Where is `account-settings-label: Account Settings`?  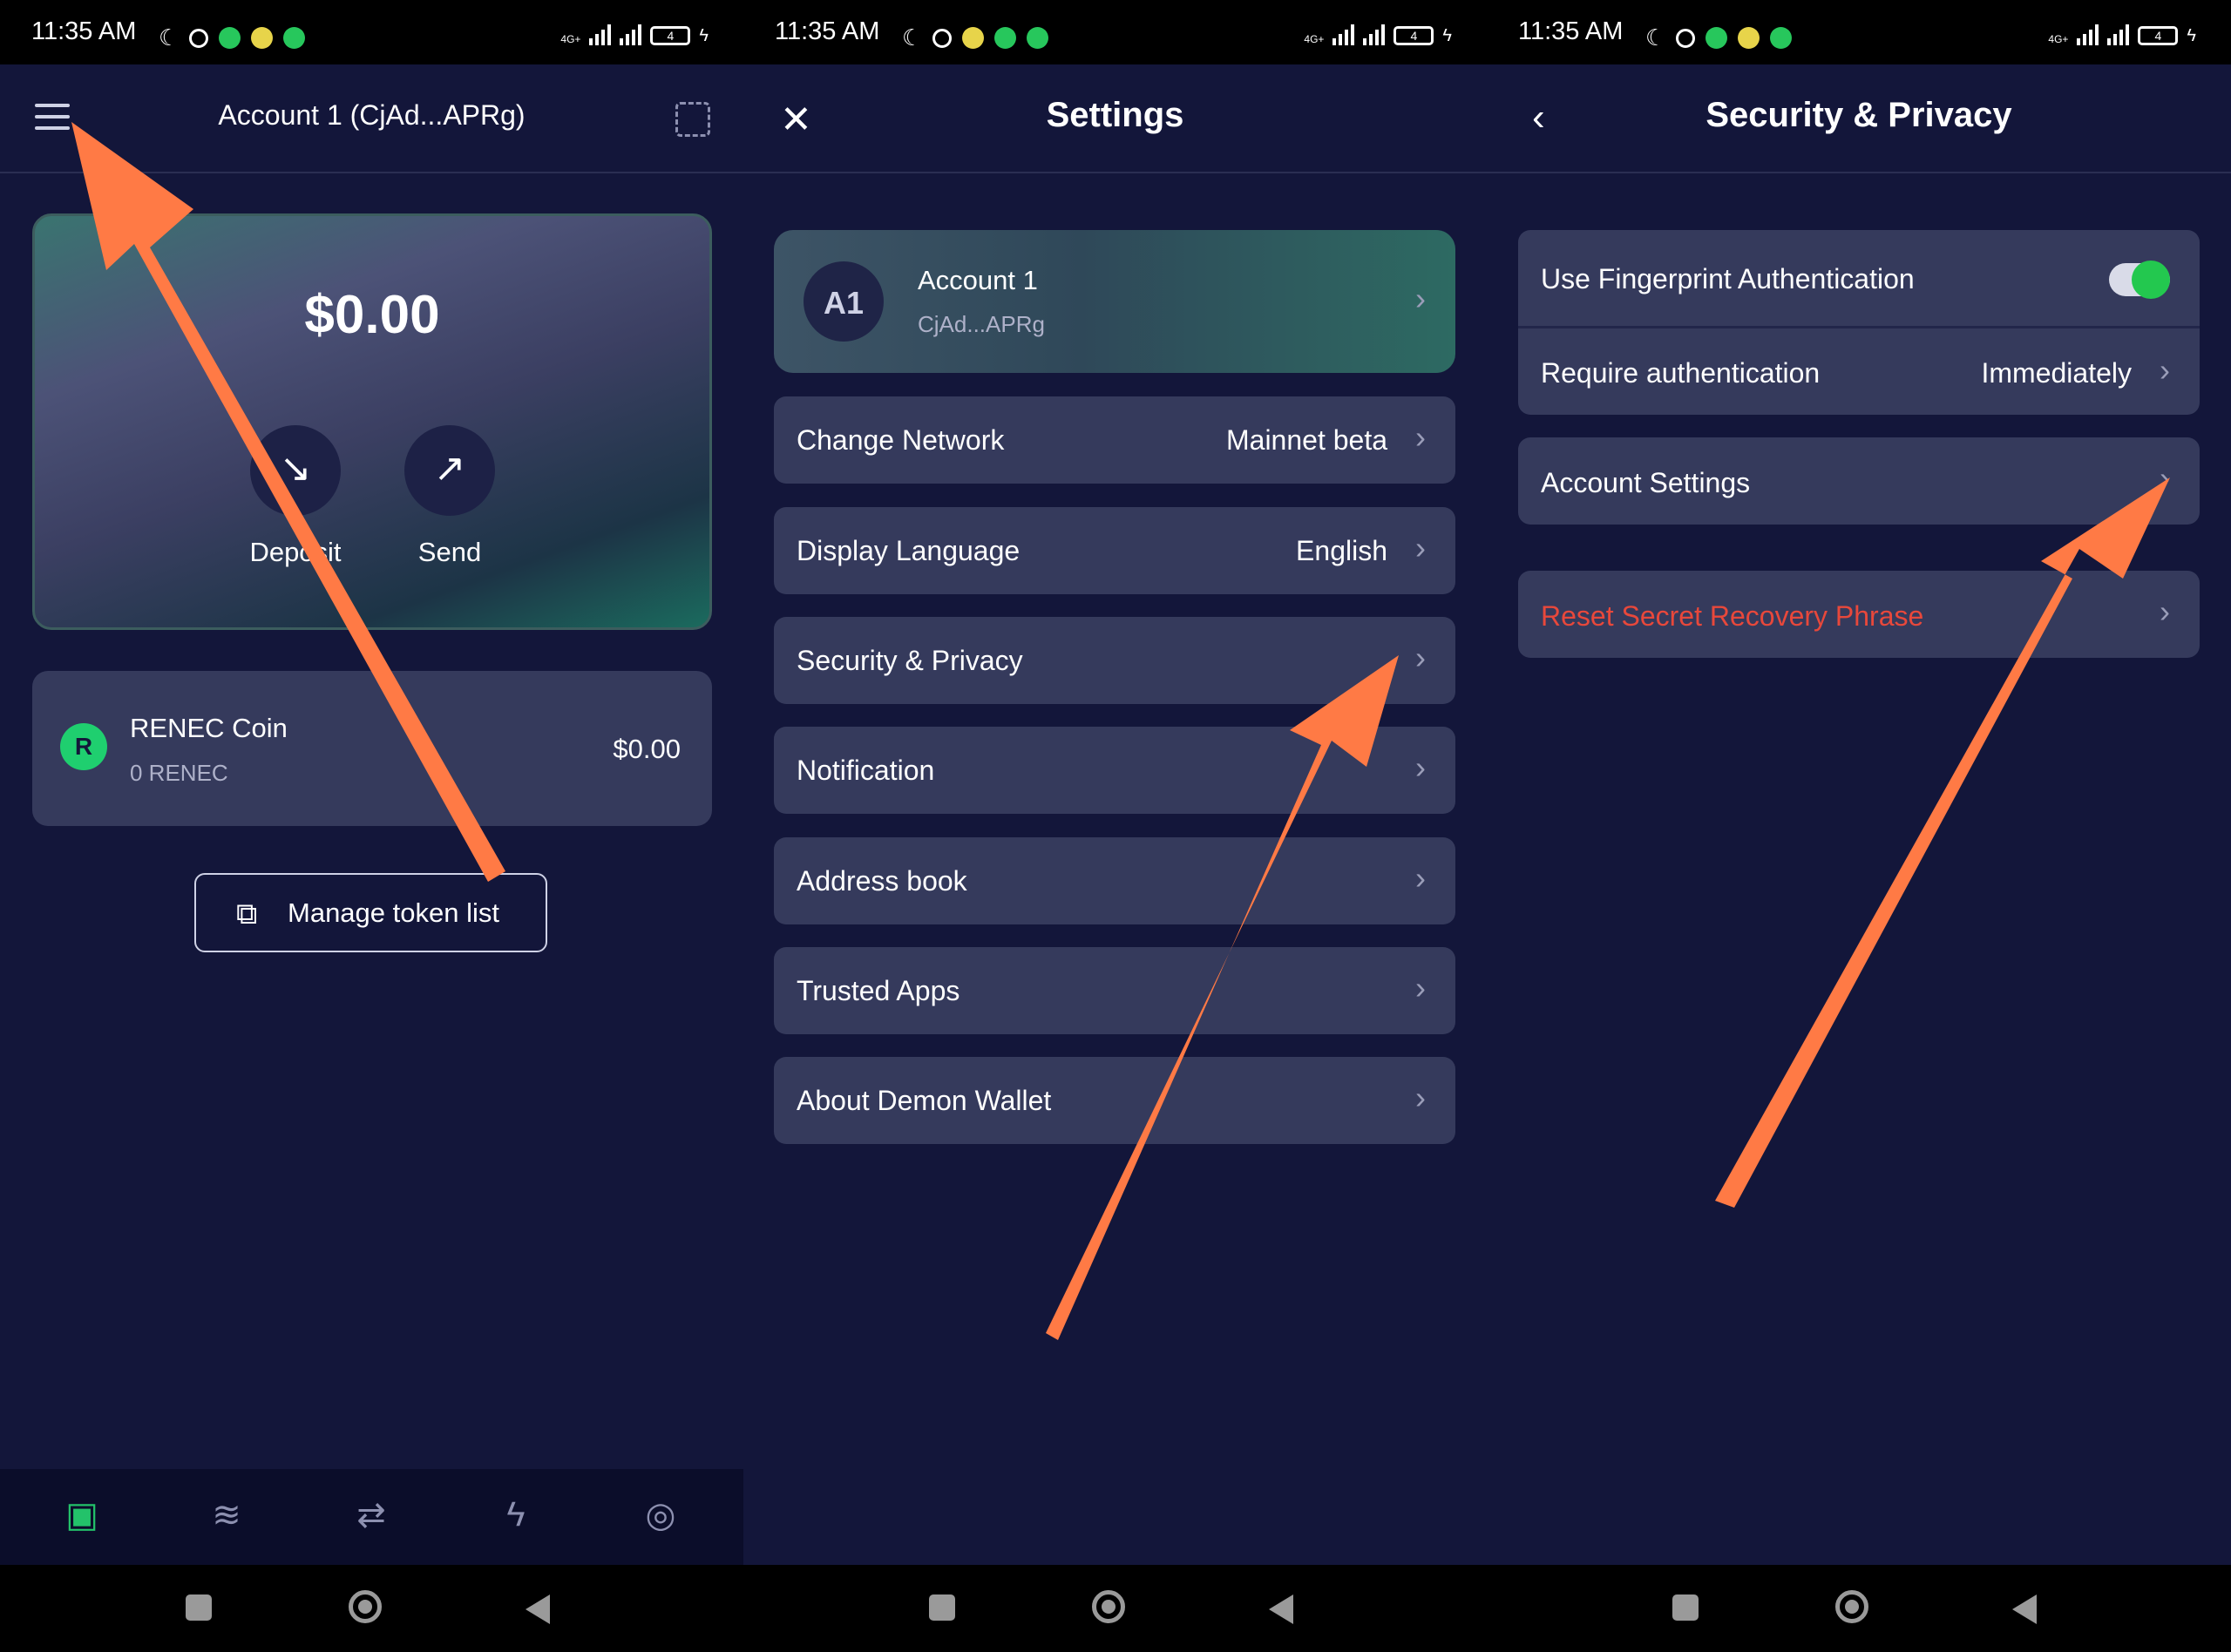
account-settings-label: Account Settings is located at coordinates (1646, 482).